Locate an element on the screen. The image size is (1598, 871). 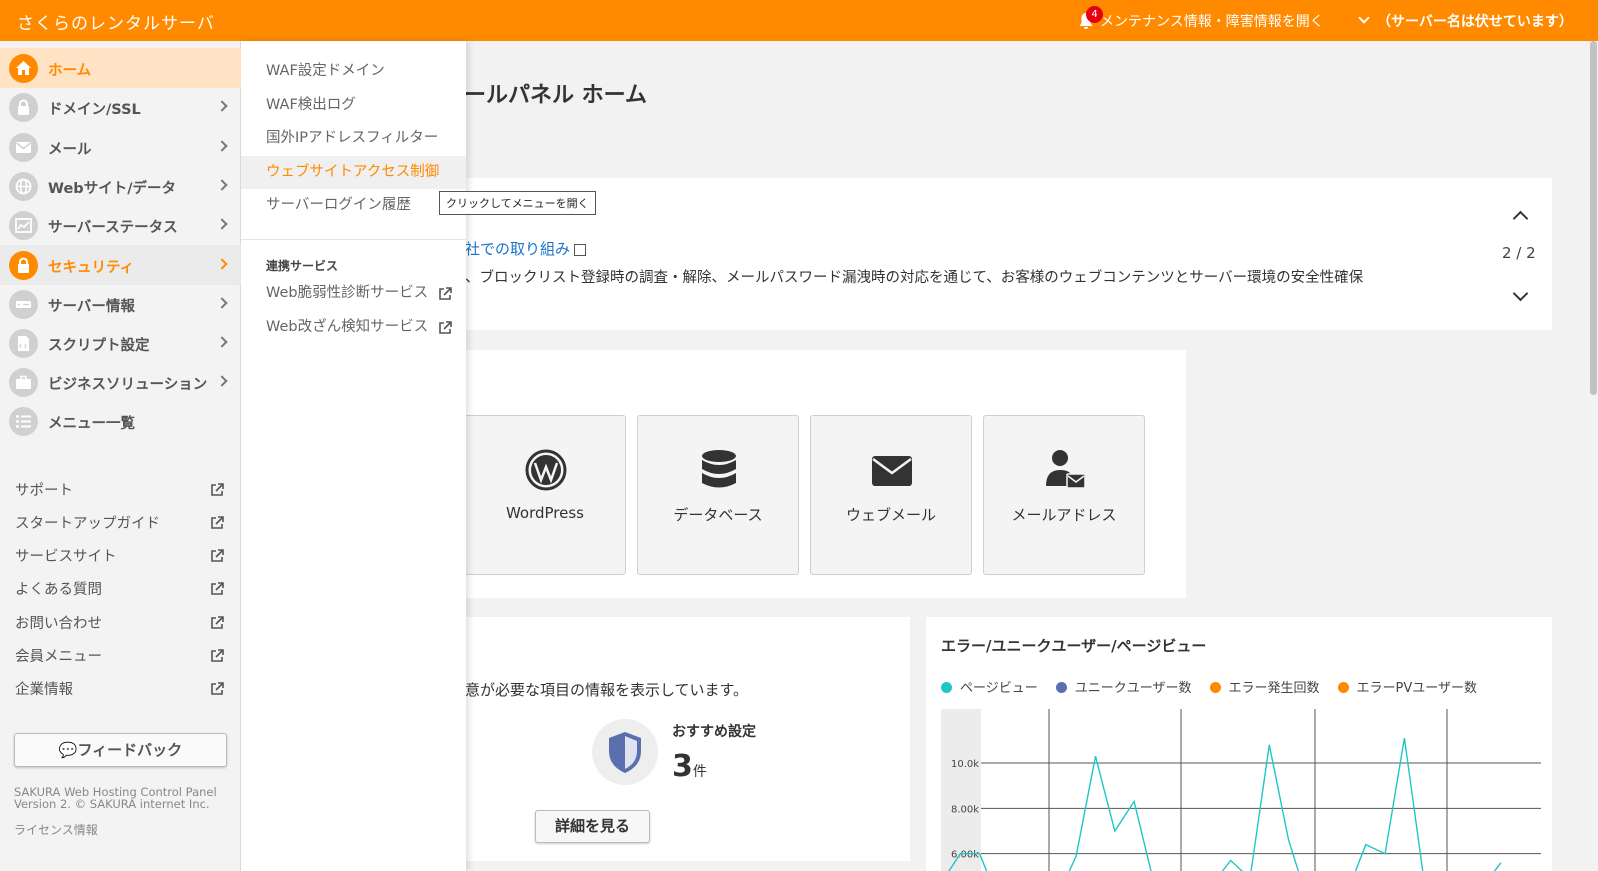
sidebar-item-security: セキュリティ is located at coordinates (120, 265).